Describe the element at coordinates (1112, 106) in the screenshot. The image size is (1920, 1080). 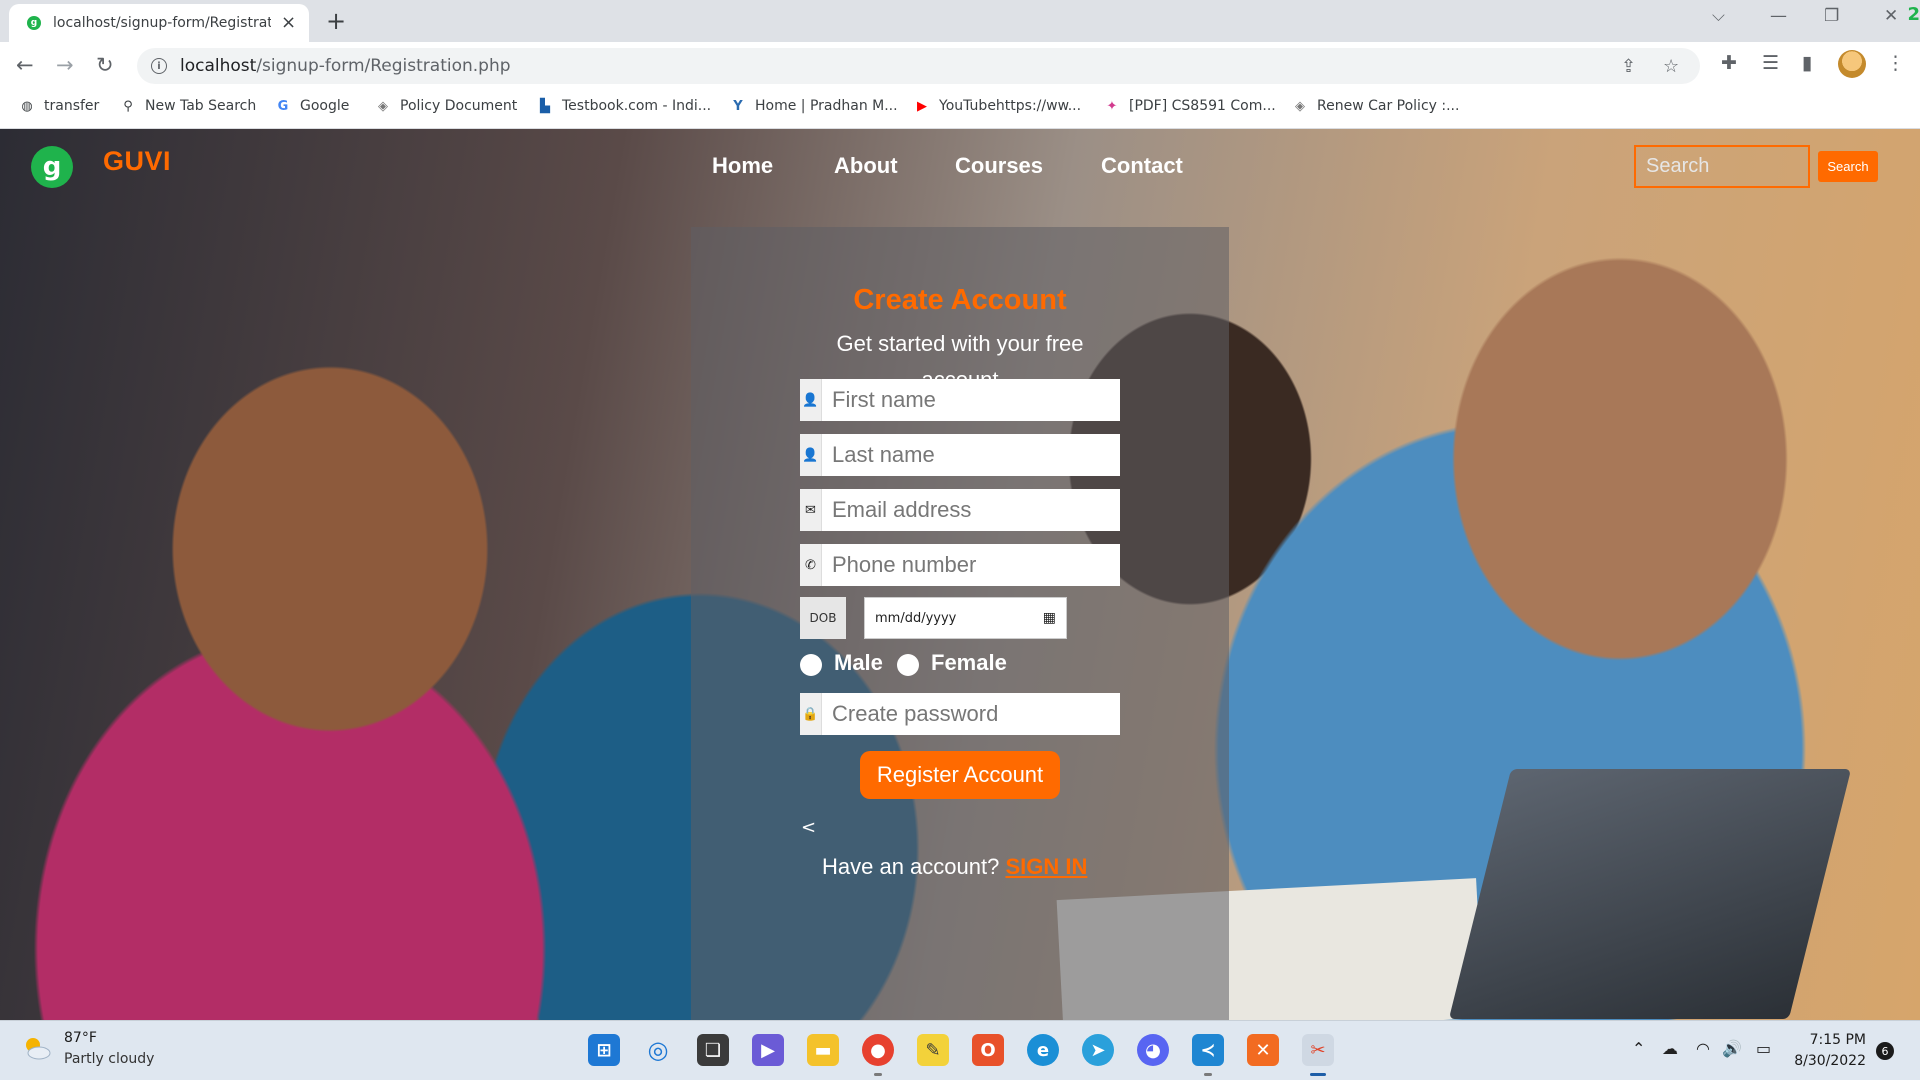
I see `pdf-icon: ✦` at that location.